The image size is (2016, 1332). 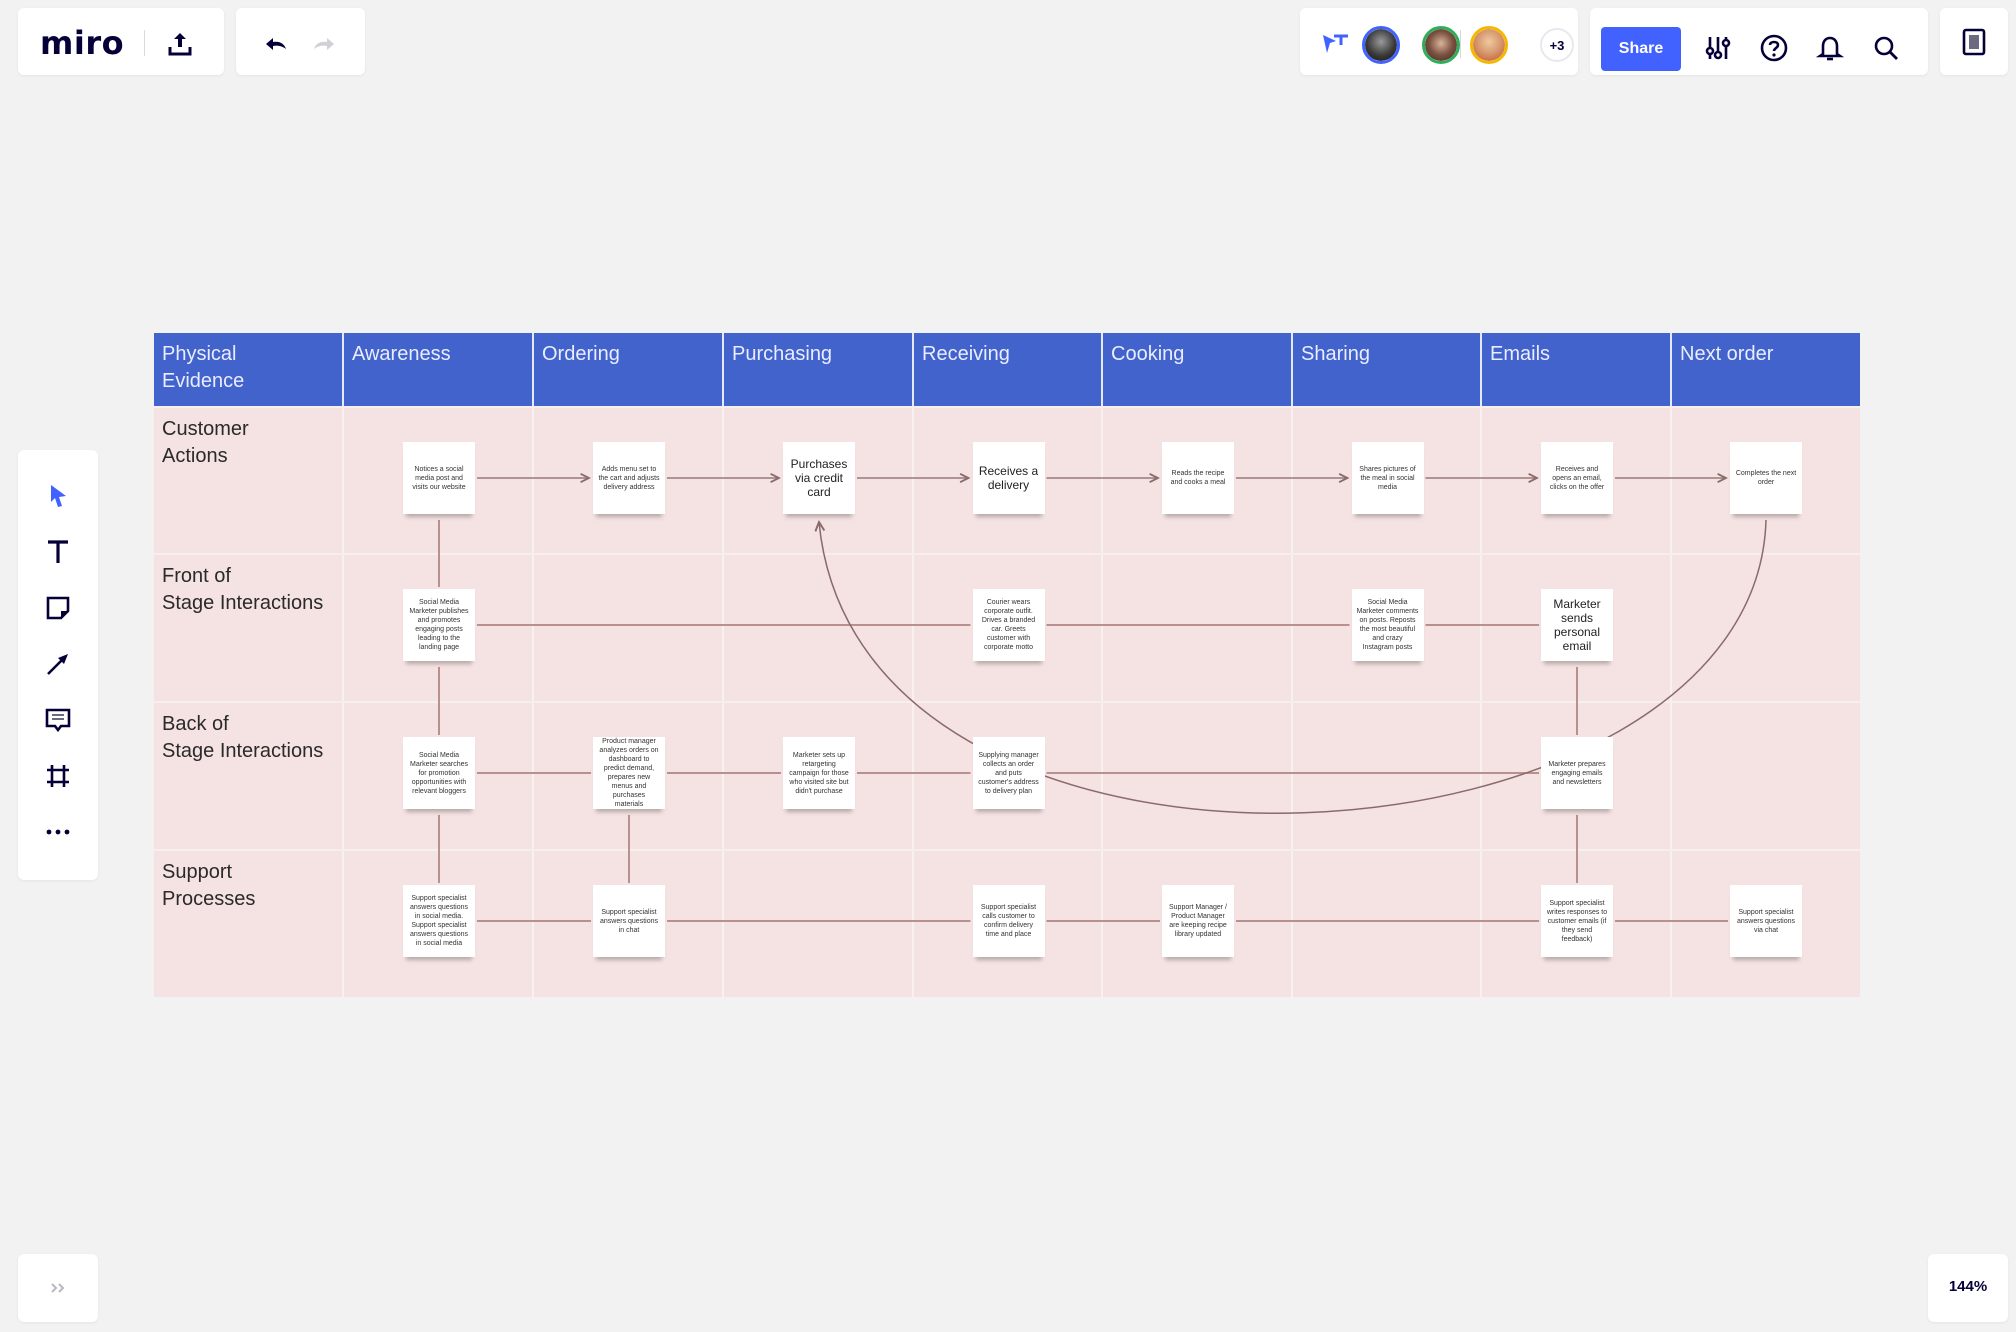 I want to click on column-header: Emails, so click(x=1577, y=369).